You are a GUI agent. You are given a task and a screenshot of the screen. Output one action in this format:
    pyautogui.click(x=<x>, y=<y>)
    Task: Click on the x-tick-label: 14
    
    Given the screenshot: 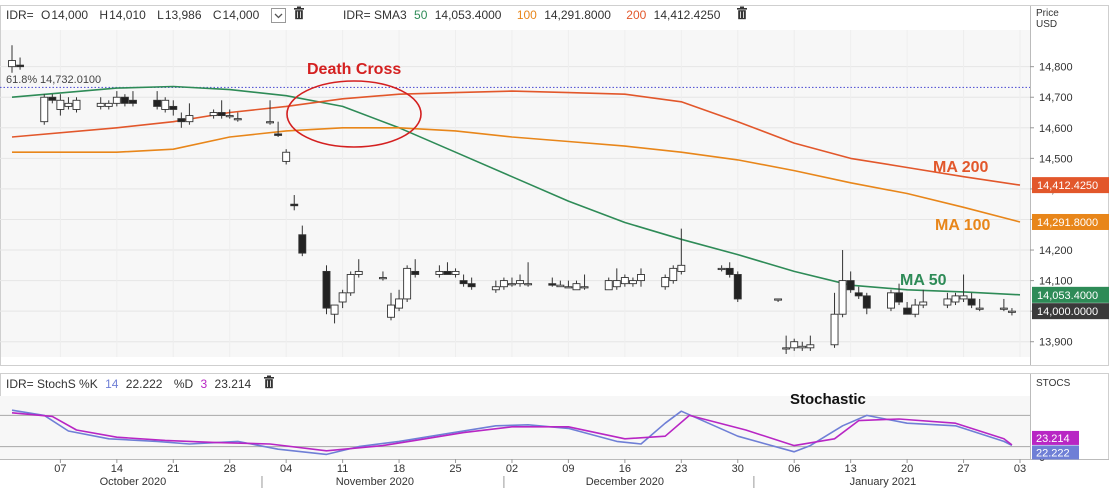 What is the action you would take?
    pyautogui.click(x=117, y=469)
    